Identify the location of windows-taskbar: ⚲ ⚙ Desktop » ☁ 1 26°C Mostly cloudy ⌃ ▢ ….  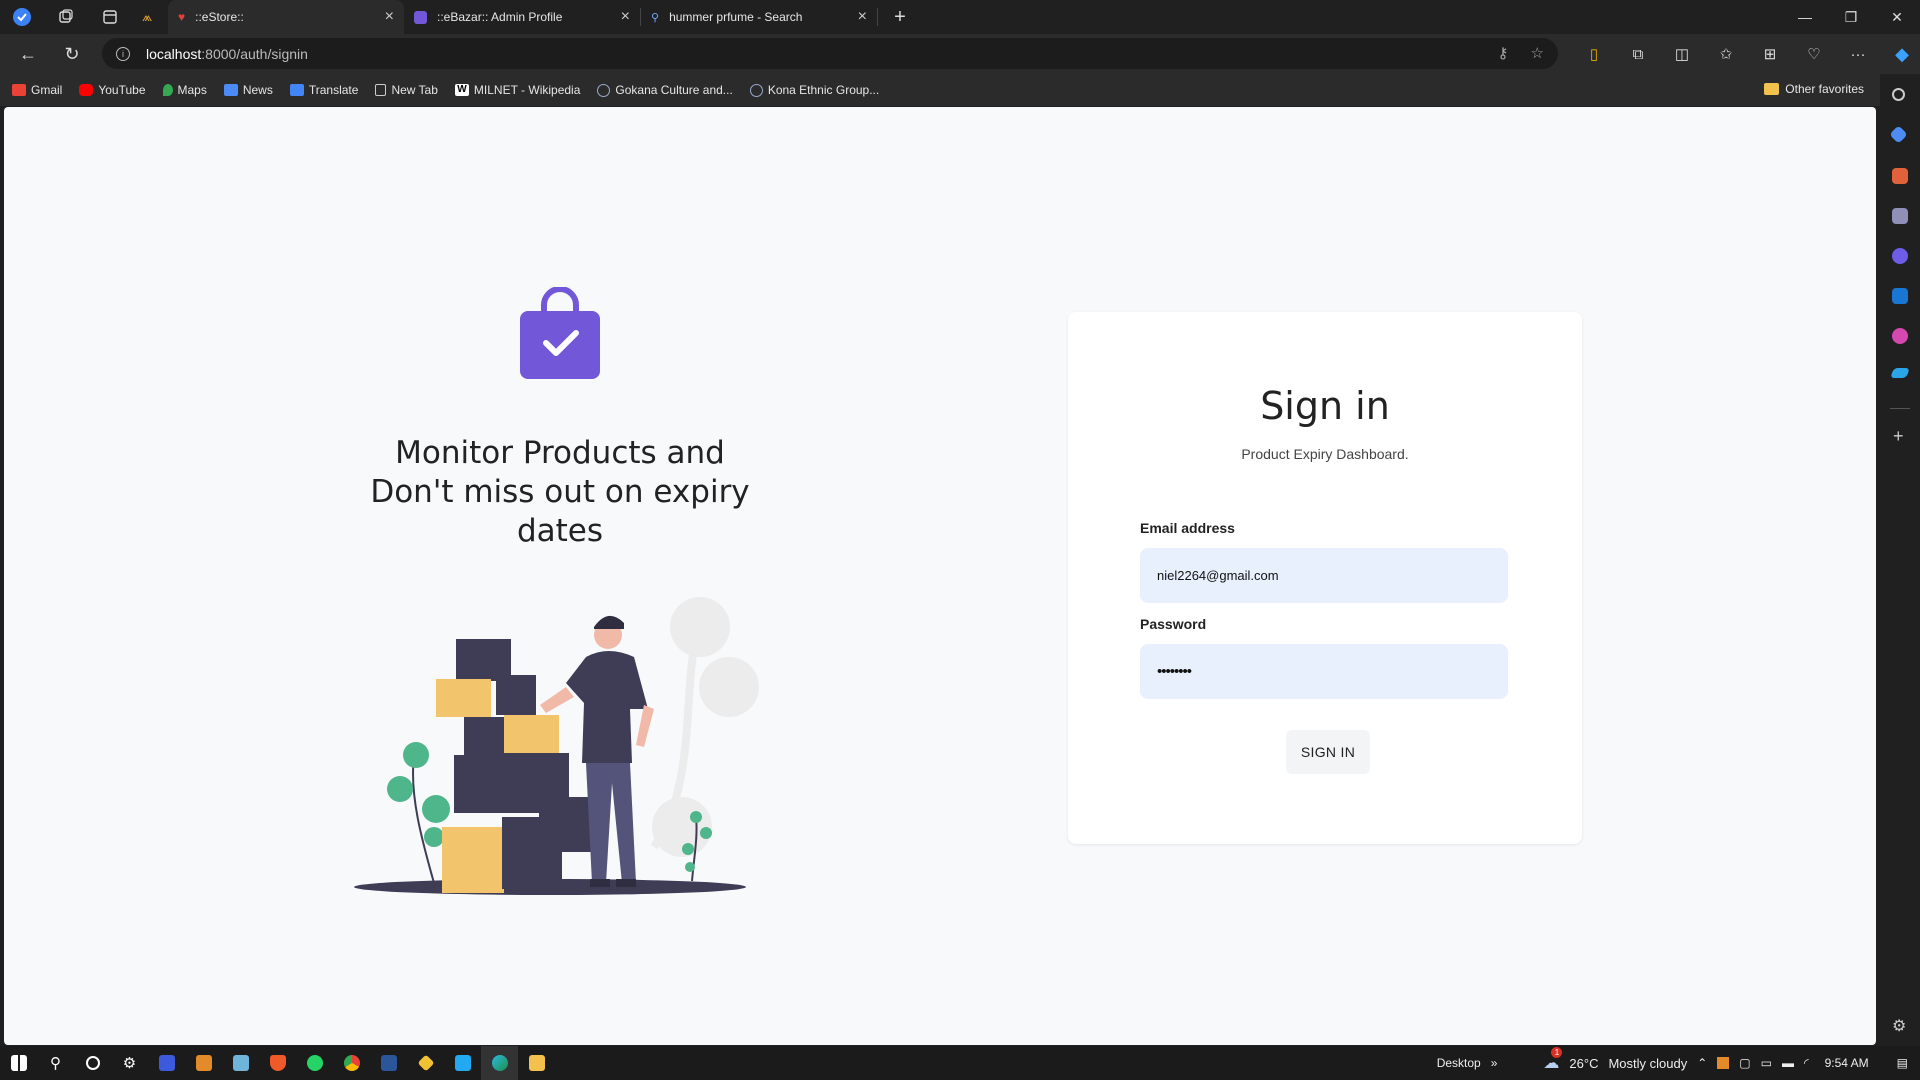
(960, 1063).